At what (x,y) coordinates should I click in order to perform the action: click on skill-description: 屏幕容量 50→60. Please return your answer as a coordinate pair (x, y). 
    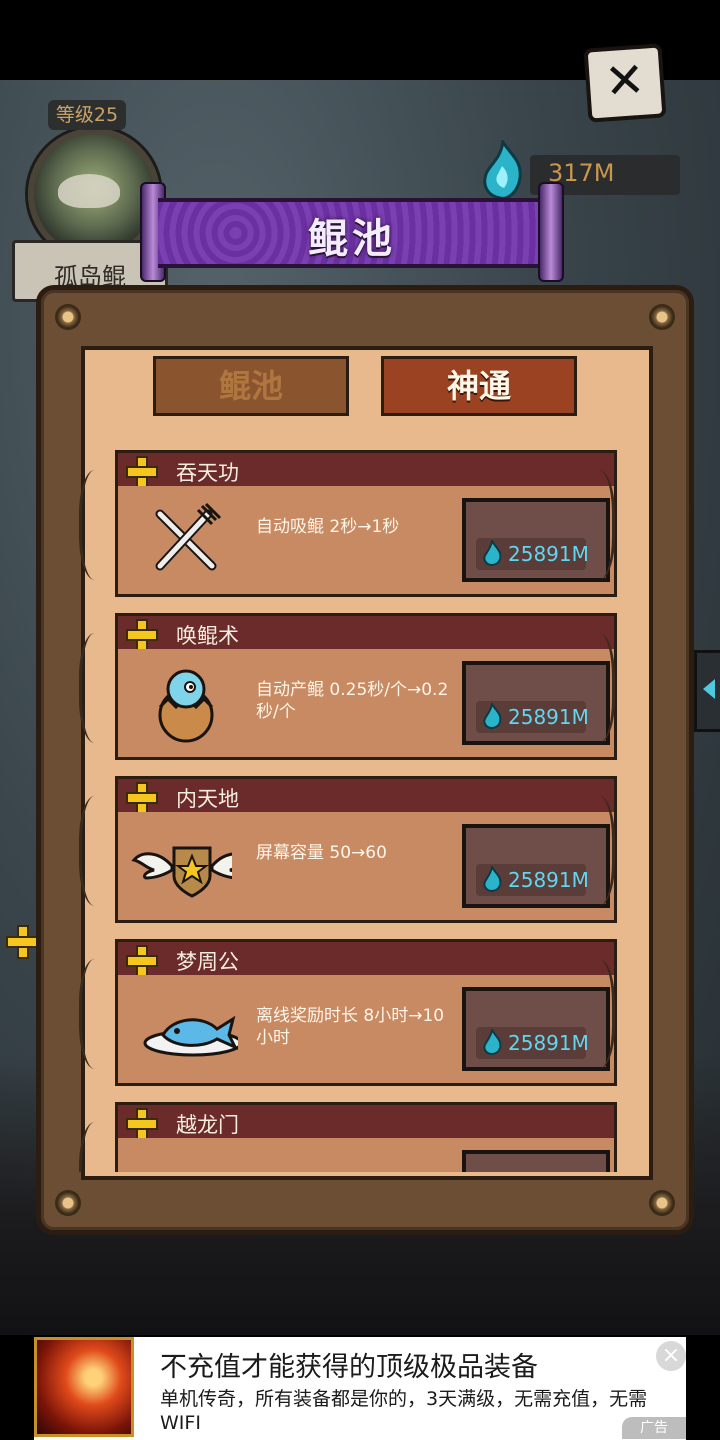
    Looking at the image, I should click on (321, 853).